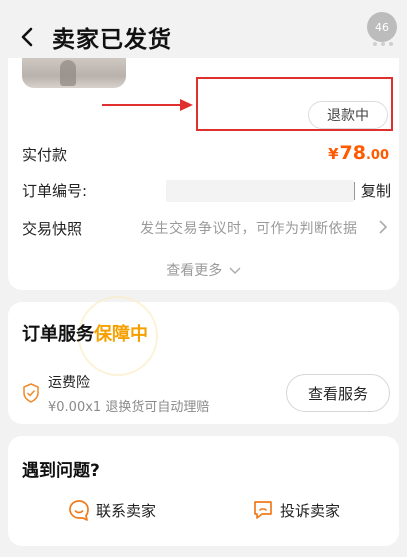  I want to click on amount-decimal: .00, so click(377, 155).